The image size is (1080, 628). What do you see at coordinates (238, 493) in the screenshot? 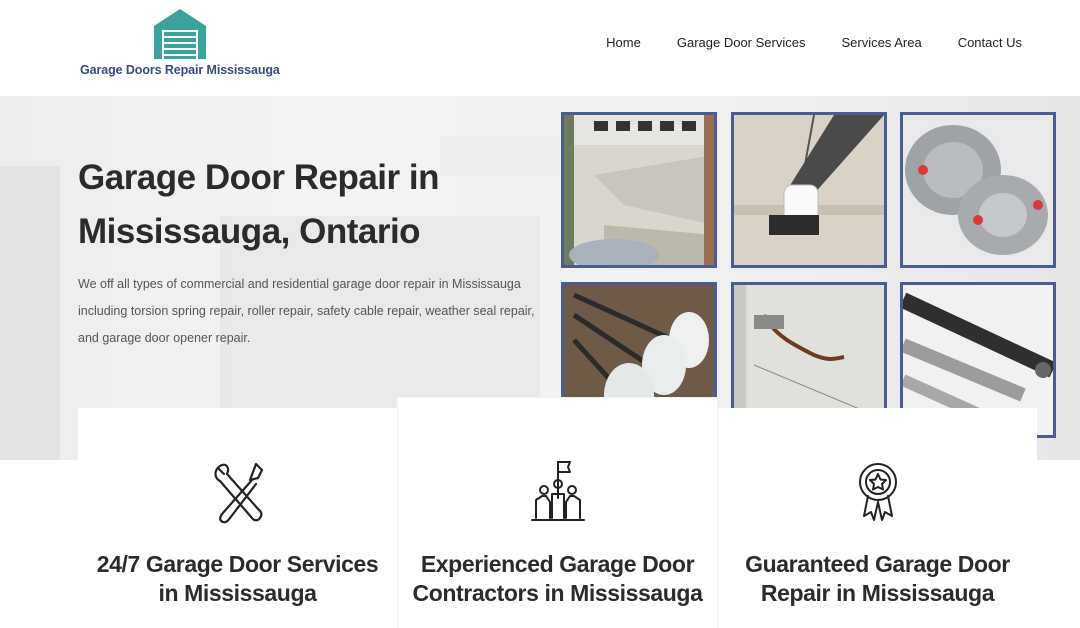
I see `tools-icon` at bounding box center [238, 493].